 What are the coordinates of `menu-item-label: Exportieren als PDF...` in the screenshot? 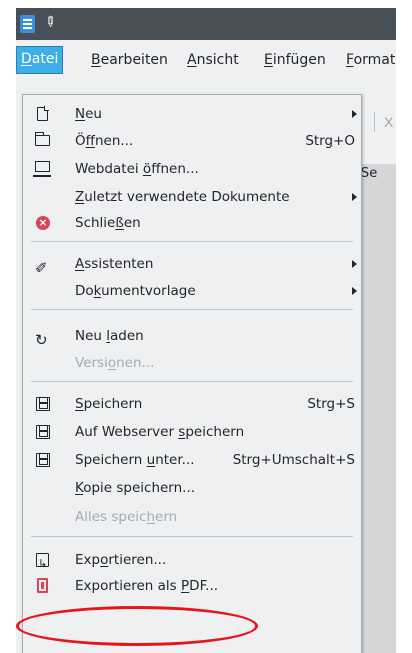 It's located at (147, 586).